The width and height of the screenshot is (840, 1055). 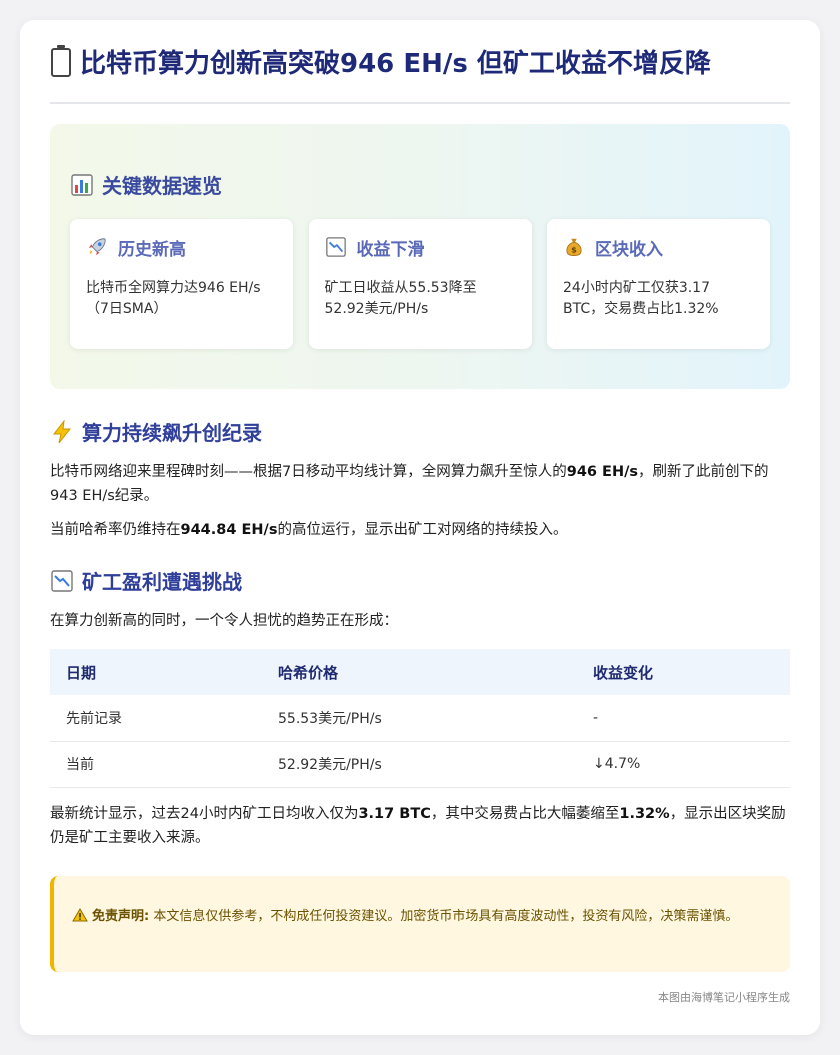 I want to click on table-row: 当前 52.92美元/PH/s ↓4.7%, so click(x=420, y=764).